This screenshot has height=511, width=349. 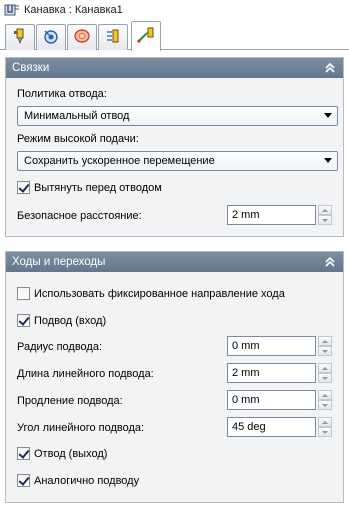 I want to click on safe-distance-spinner: 2 mm, so click(x=279, y=215).